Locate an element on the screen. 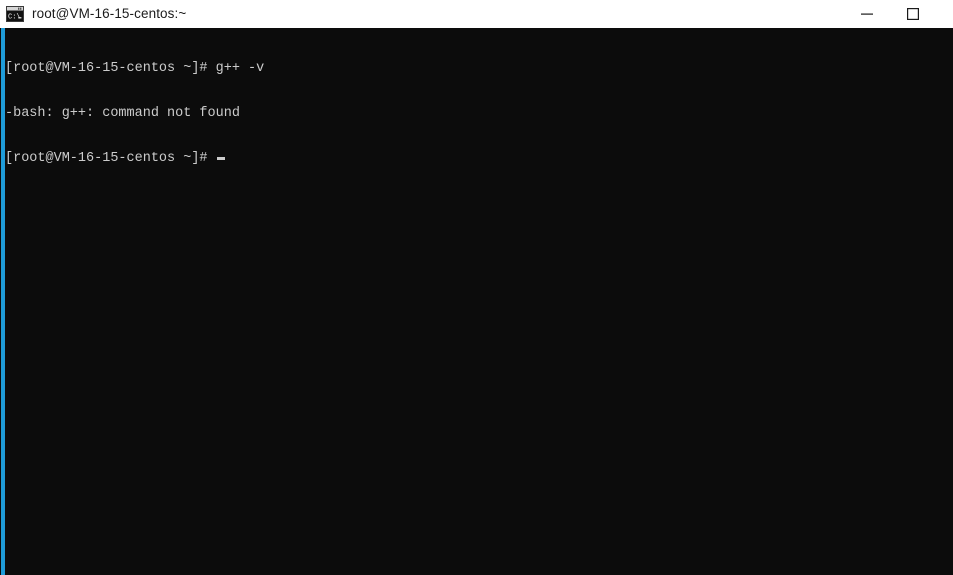  window-title: root@VM-16-15-centos:~ is located at coordinates (109, 13).